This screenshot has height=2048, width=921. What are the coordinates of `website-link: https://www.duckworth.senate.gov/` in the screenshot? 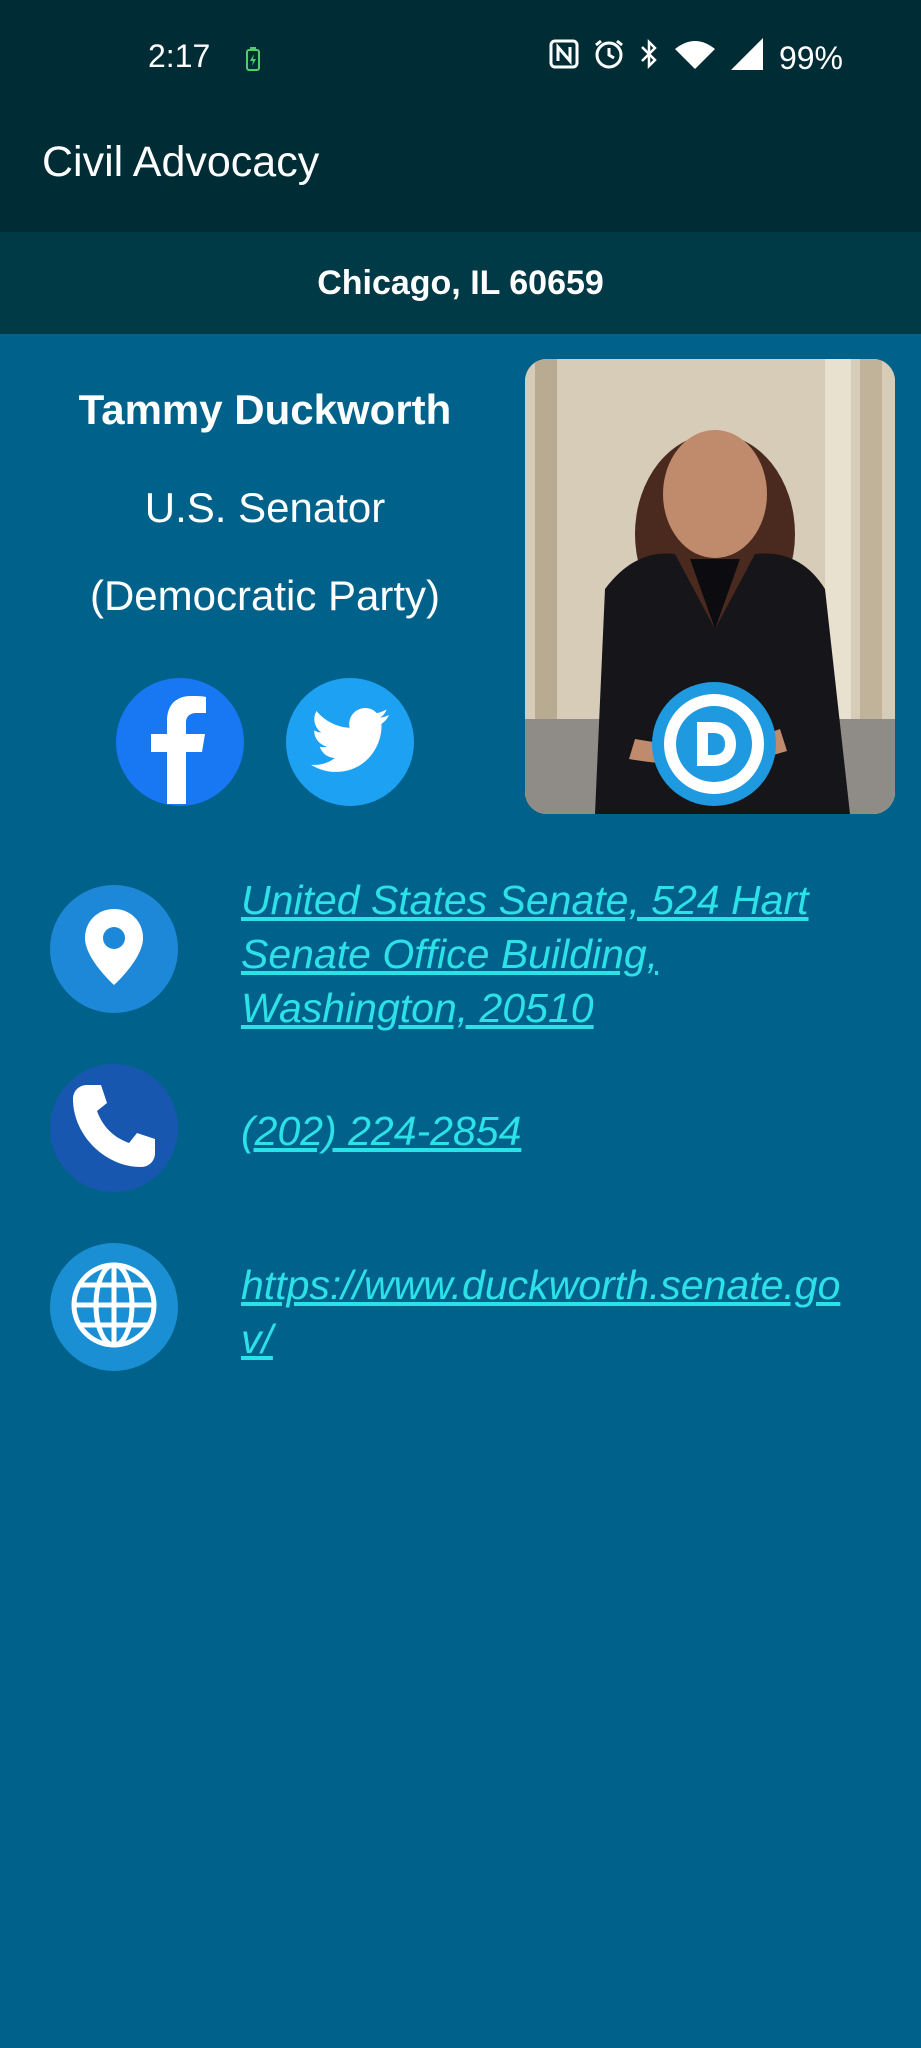 It's located at (551, 1312).